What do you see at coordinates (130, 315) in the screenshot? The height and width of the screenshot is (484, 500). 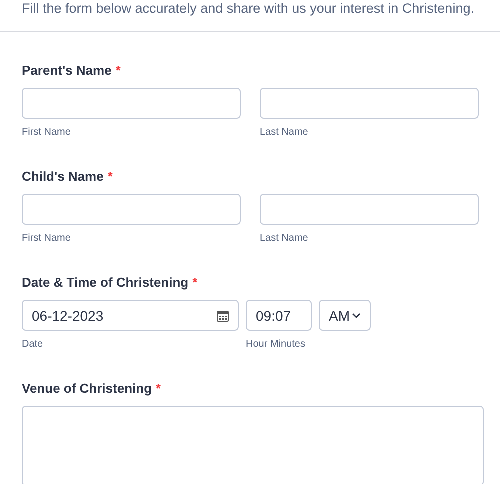 I see `date-input: 06-12-2023` at bounding box center [130, 315].